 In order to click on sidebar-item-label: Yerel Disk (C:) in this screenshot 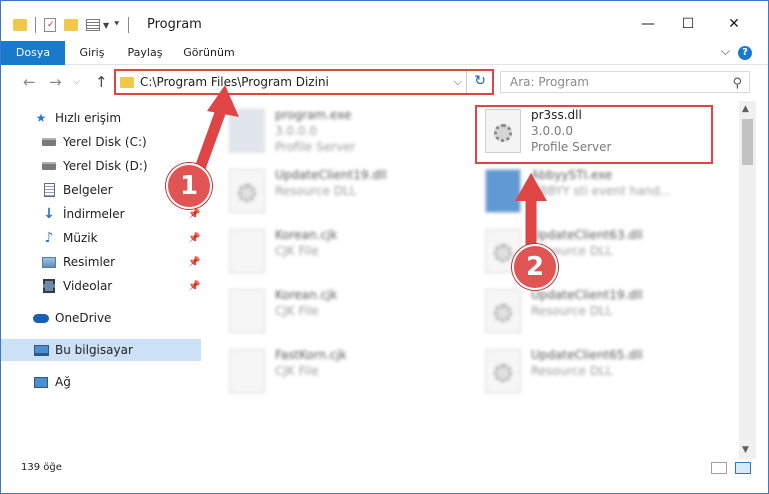, I will do `click(105, 142)`.